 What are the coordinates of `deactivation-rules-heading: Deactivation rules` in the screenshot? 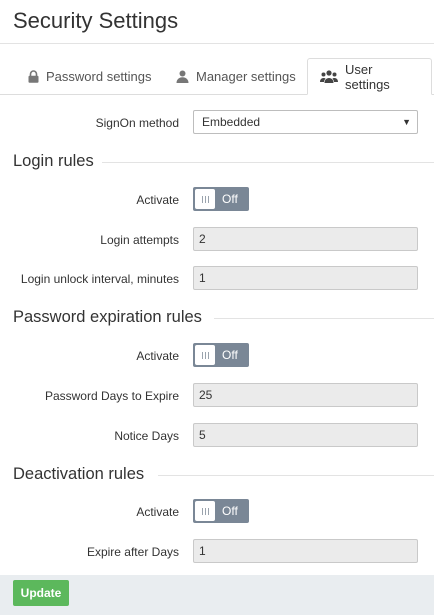 It's located at (83, 474).